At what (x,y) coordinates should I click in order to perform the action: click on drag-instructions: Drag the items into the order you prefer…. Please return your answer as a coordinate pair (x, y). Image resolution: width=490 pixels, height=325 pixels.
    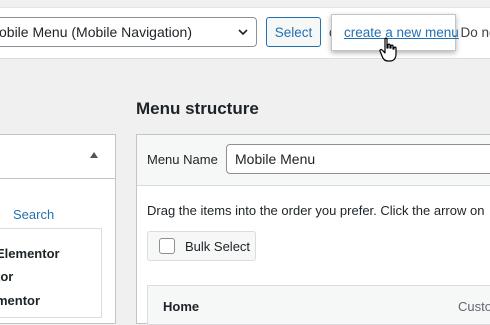
    Looking at the image, I should click on (316, 210).